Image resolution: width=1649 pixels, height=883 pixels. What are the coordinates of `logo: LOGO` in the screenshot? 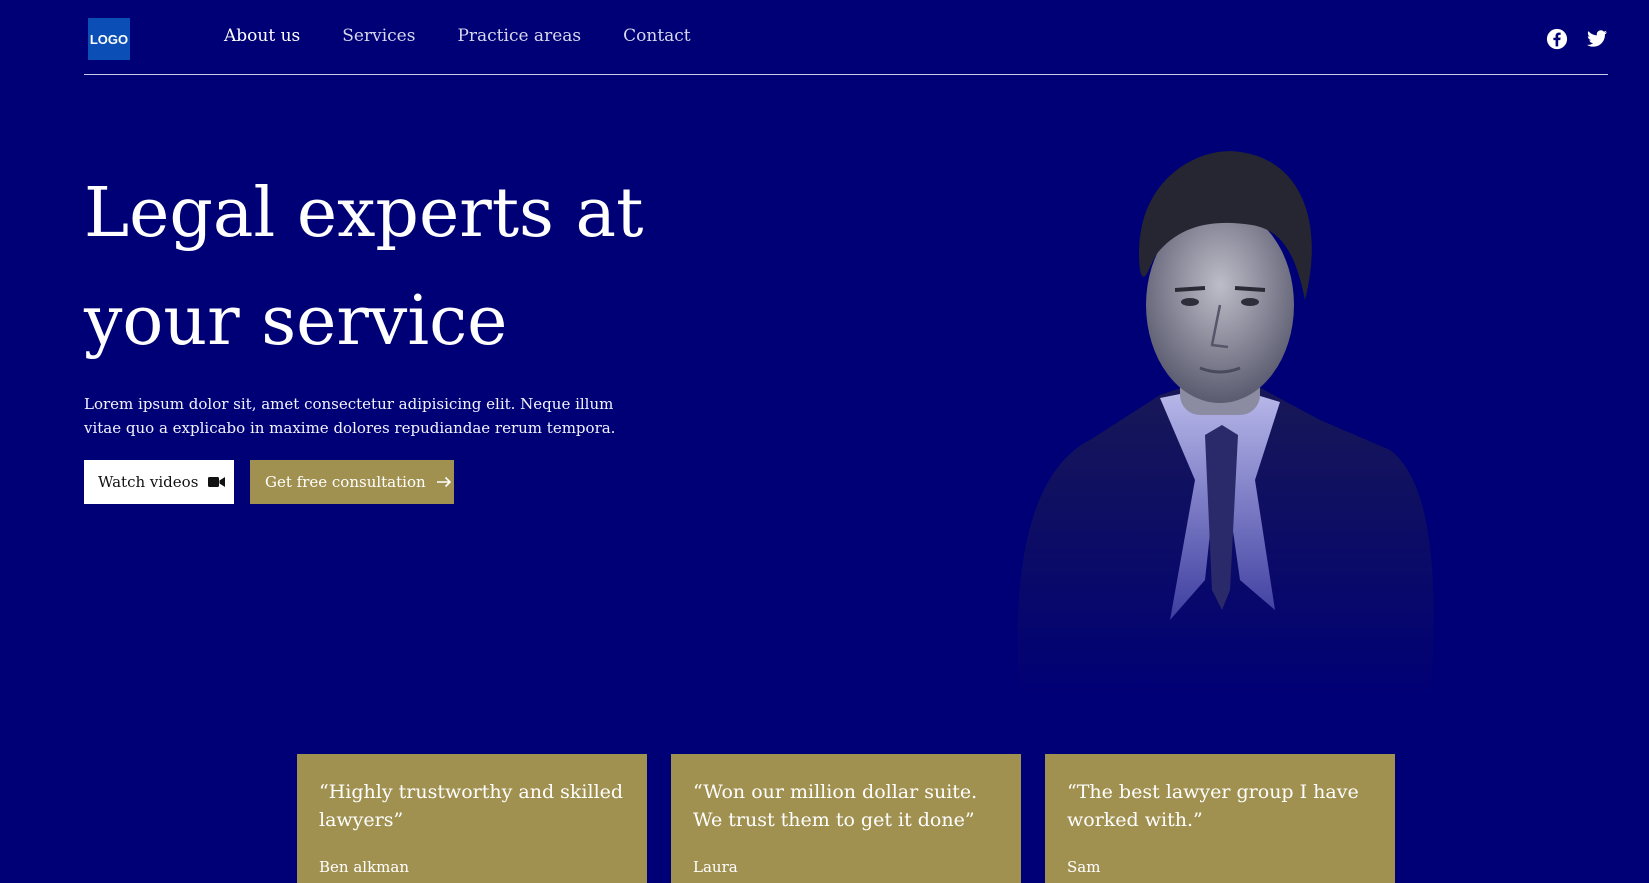 It's located at (109, 39).